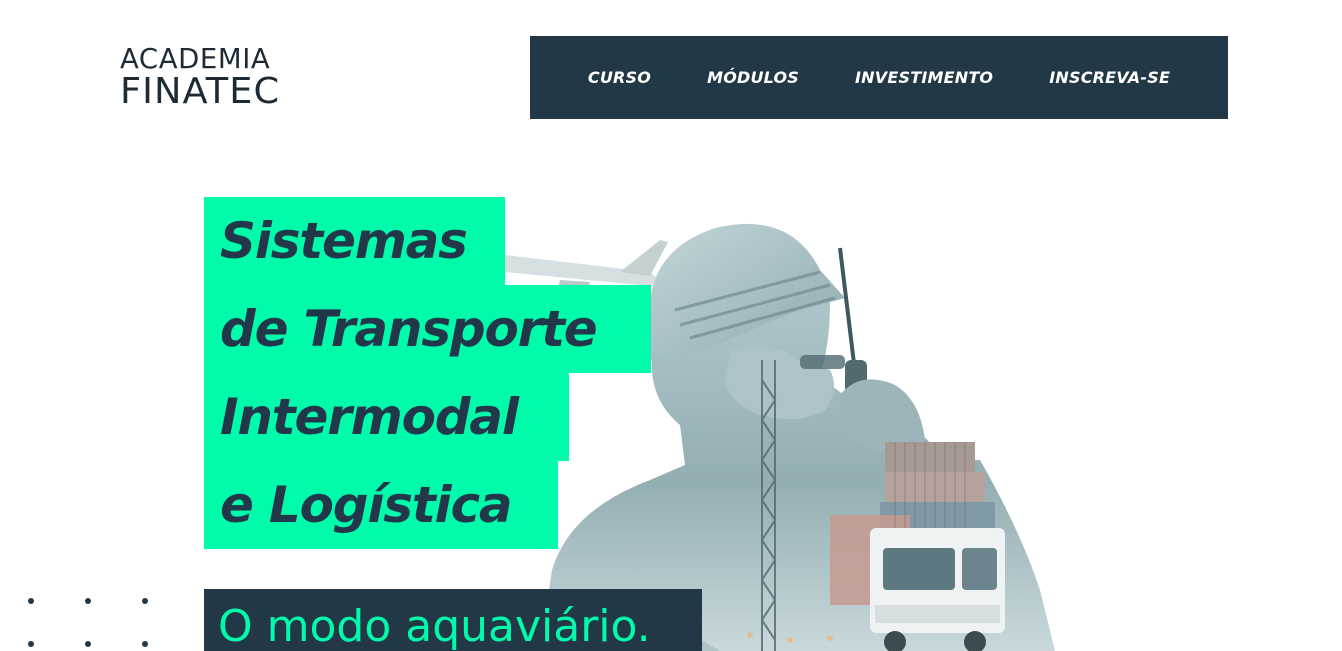 Image resolution: width=1342 pixels, height=651 pixels. Describe the element at coordinates (93, 623) in the screenshot. I see `decorative-dot-grid` at that location.